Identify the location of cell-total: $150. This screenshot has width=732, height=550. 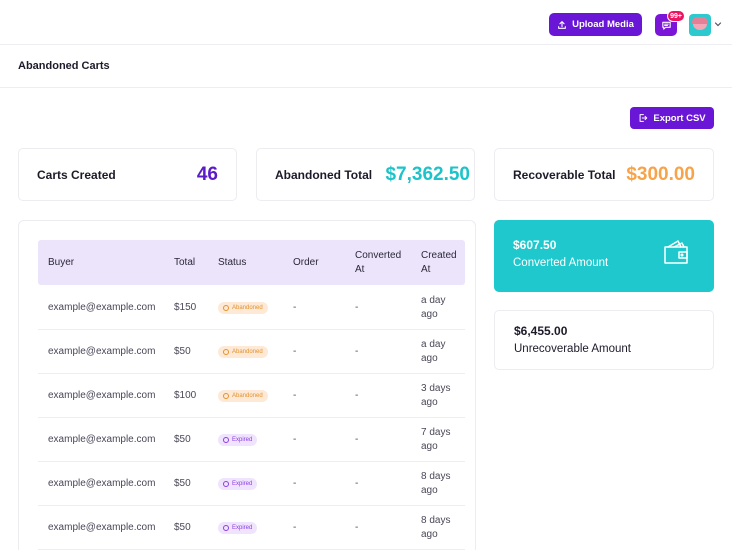
(194, 308).